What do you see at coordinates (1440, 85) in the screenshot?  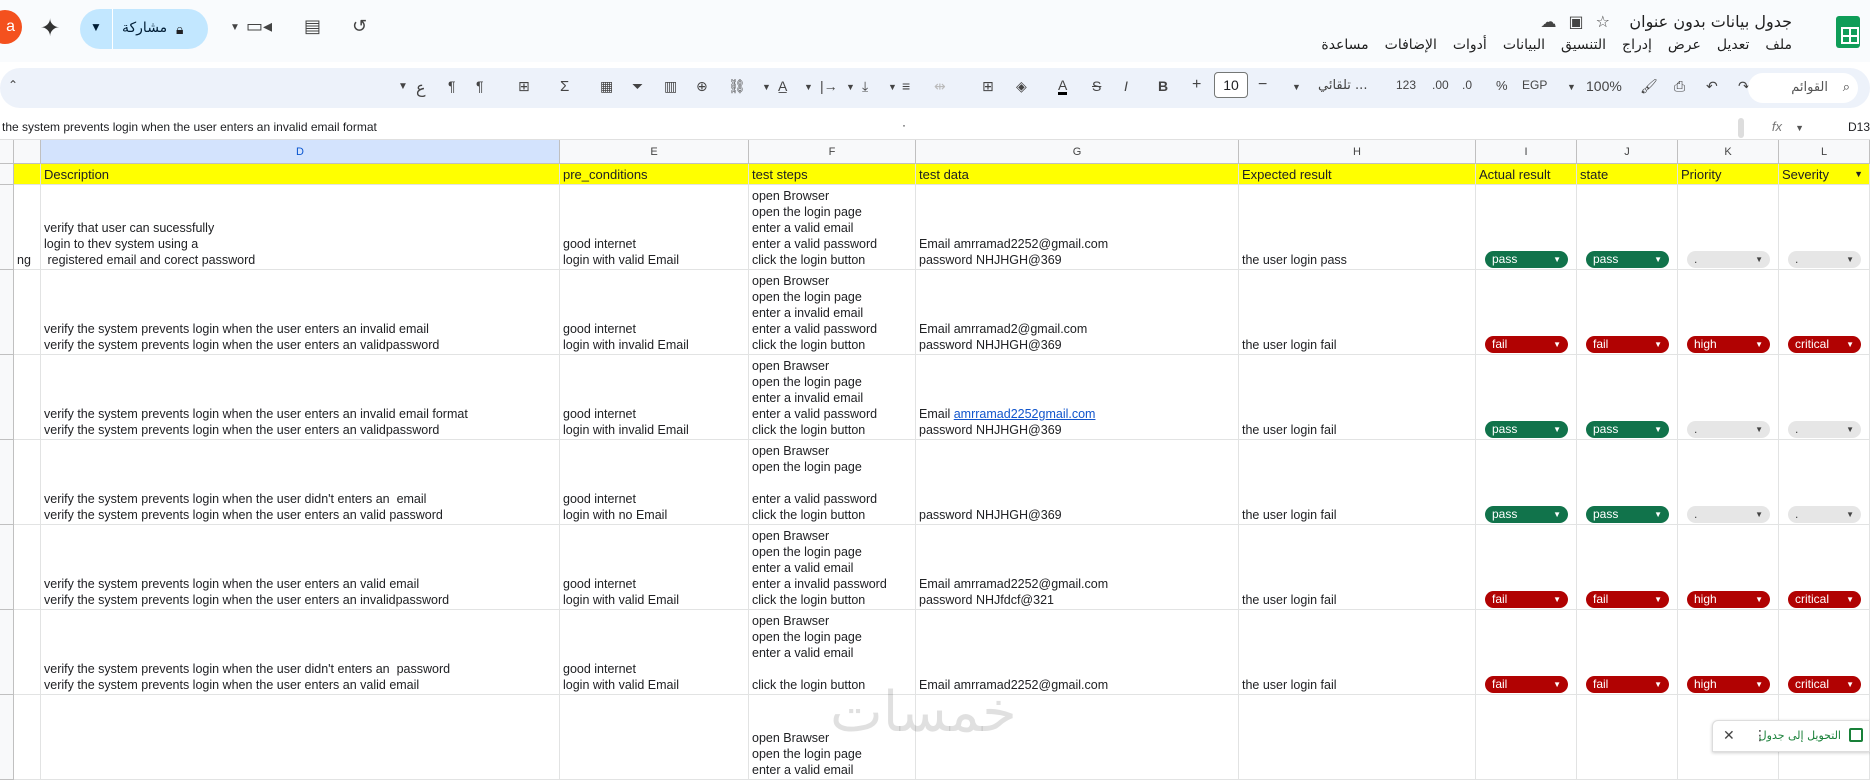 I see `decimal-increase-button: .00` at bounding box center [1440, 85].